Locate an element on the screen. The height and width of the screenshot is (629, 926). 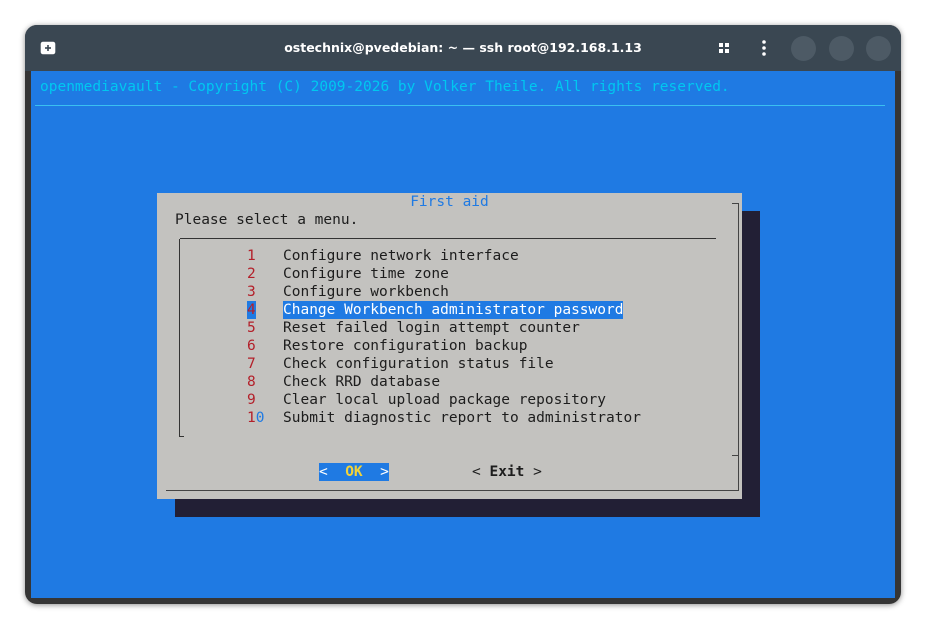
ok-button-open: < is located at coordinates (332, 472).